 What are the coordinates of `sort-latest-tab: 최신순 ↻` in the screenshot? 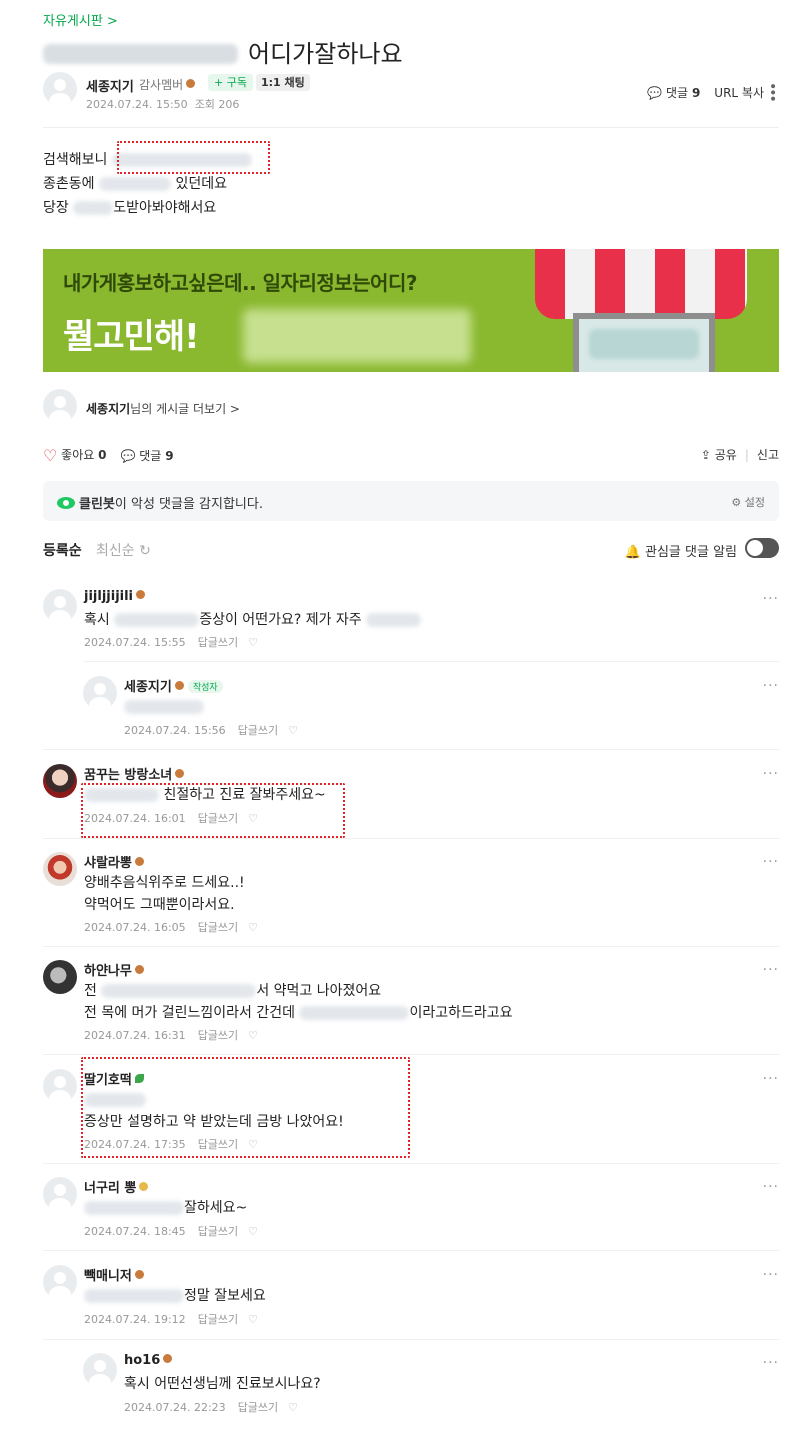 It's located at (123, 550).